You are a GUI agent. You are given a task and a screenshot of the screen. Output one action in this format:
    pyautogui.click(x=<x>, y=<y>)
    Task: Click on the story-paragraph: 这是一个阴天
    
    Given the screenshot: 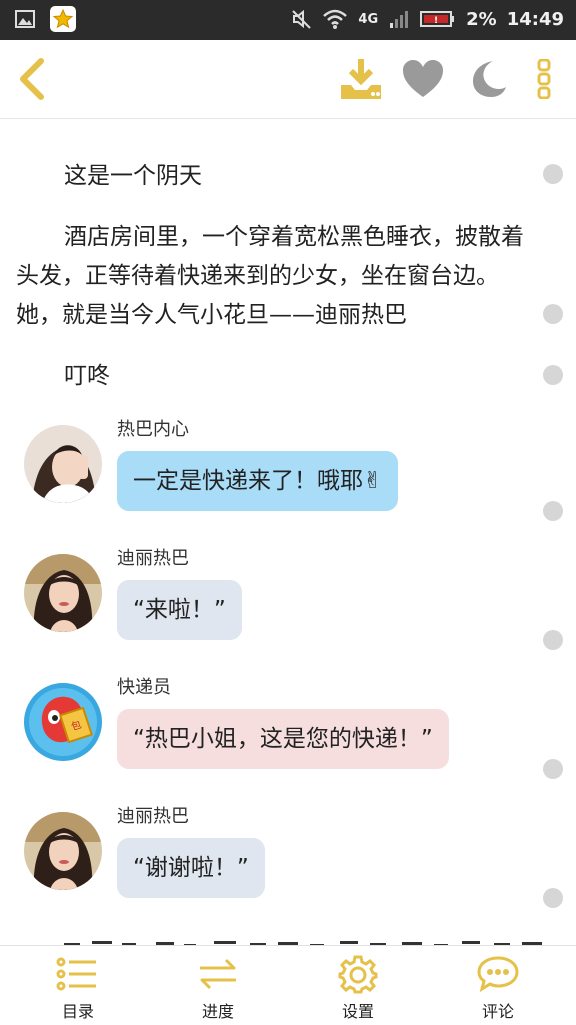 What is the action you would take?
    pyautogui.click(x=133, y=176)
    